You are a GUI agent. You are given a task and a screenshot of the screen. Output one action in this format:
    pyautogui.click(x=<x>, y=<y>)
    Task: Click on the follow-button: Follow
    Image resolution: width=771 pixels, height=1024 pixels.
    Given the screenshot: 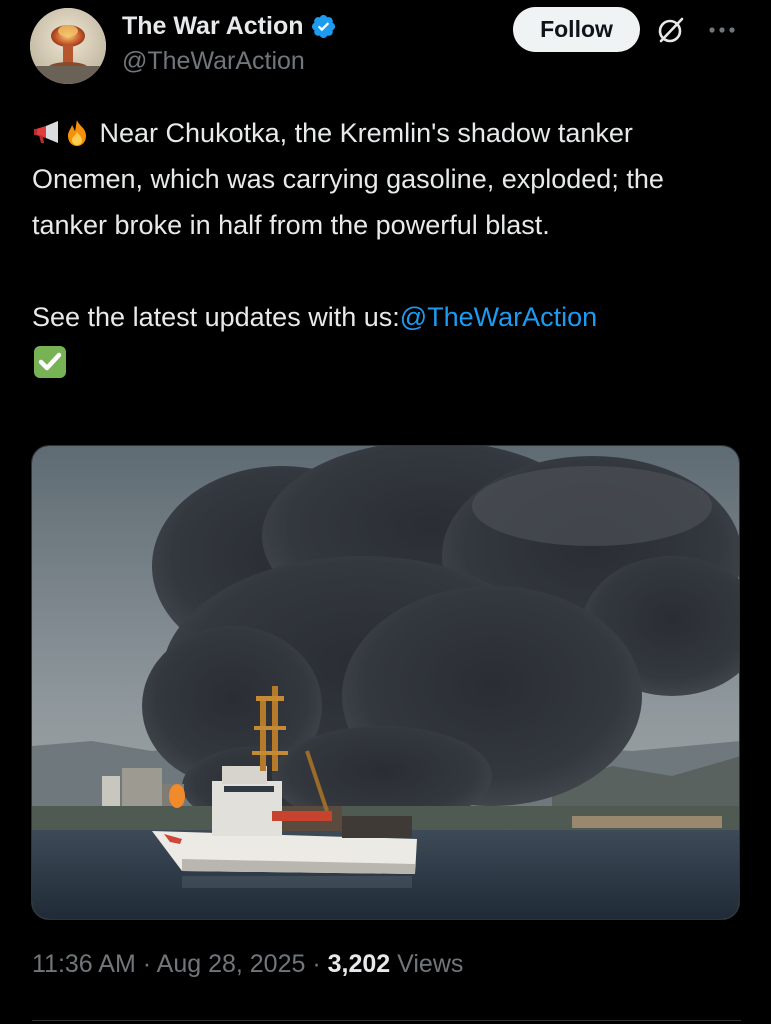 What is the action you would take?
    pyautogui.click(x=576, y=29)
    